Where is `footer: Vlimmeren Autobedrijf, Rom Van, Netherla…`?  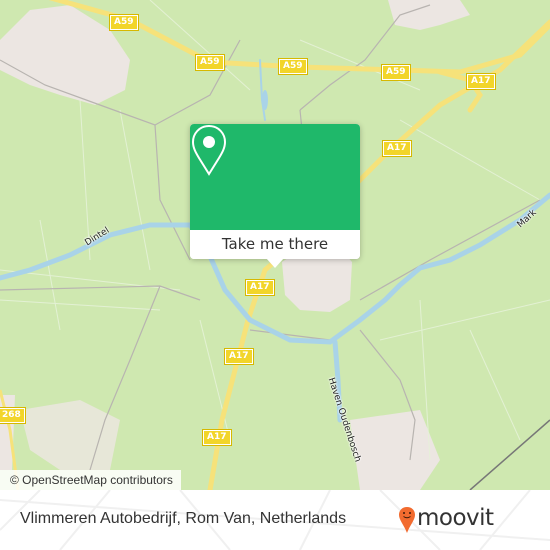 footer: Vlimmeren Autobedrijf, Rom Van, Netherla… is located at coordinates (275, 520).